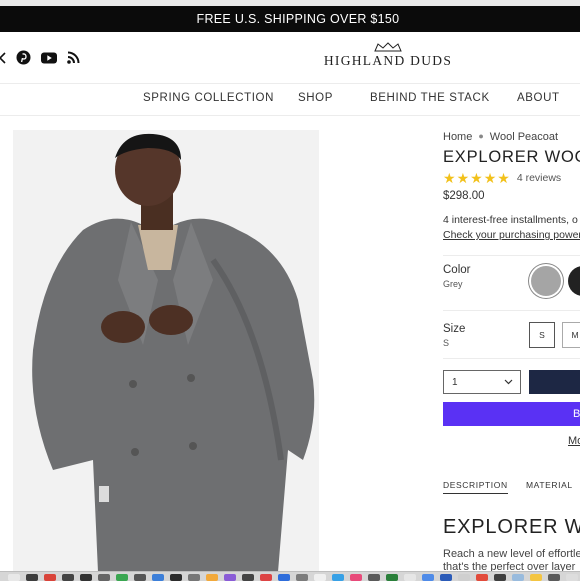 The image size is (580, 581). What do you see at coordinates (457, 137) in the screenshot?
I see `breadcrumb-home: Home` at bounding box center [457, 137].